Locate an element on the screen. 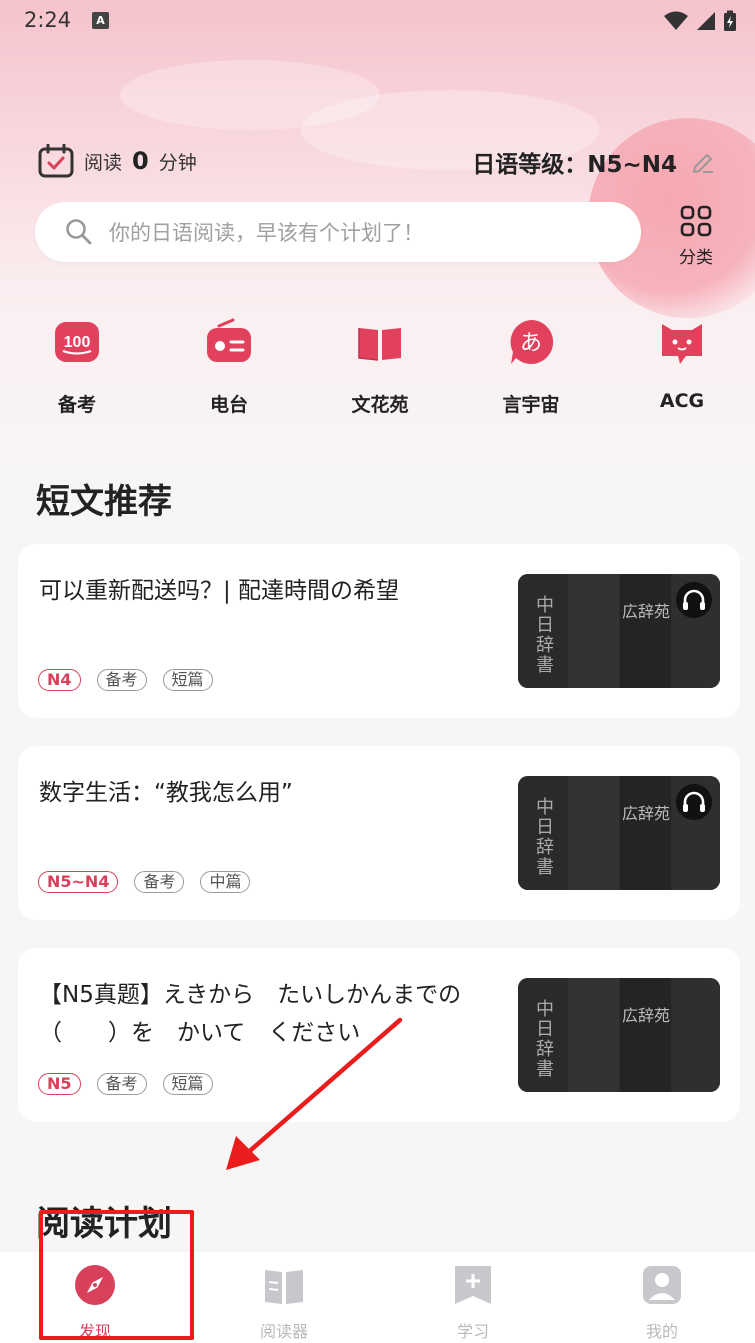 This screenshot has height=1343, width=755. nav-label: 学习 is located at coordinates (472, 1331).